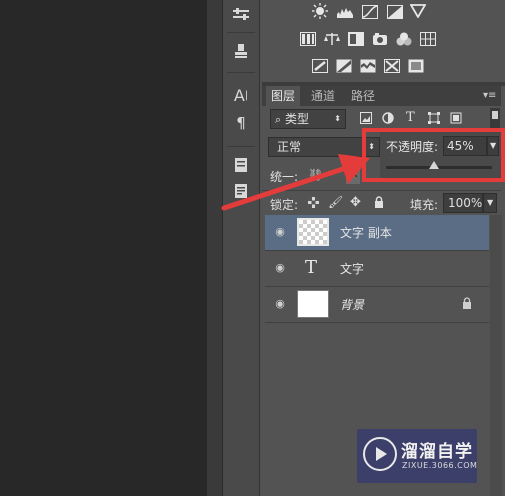  Describe the element at coordinates (434, 119) in the screenshot. I see `shape-filter-icon` at that location.